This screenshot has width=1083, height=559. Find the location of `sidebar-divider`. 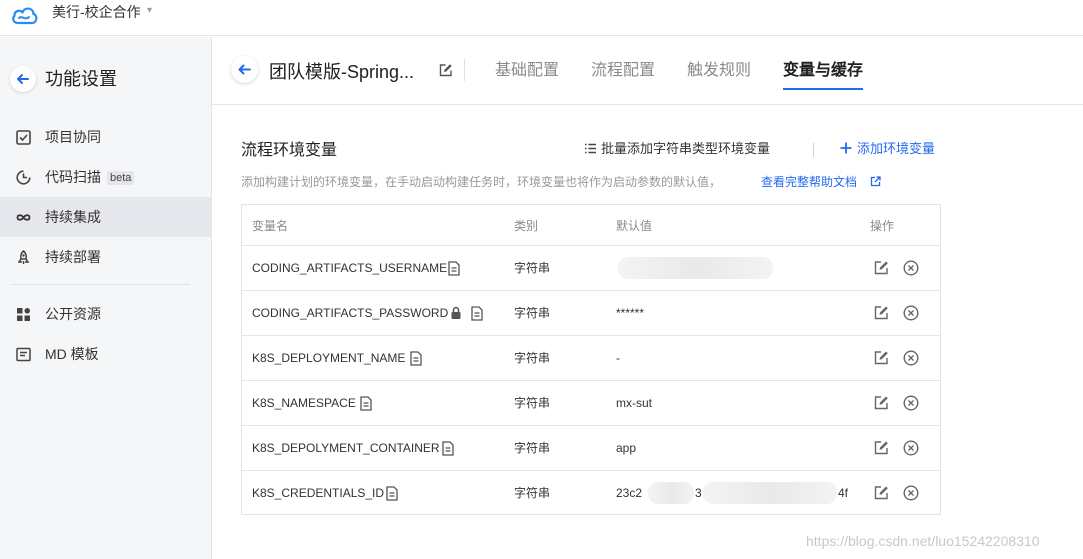

sidebar-divider is located at coordinates (101, 284).